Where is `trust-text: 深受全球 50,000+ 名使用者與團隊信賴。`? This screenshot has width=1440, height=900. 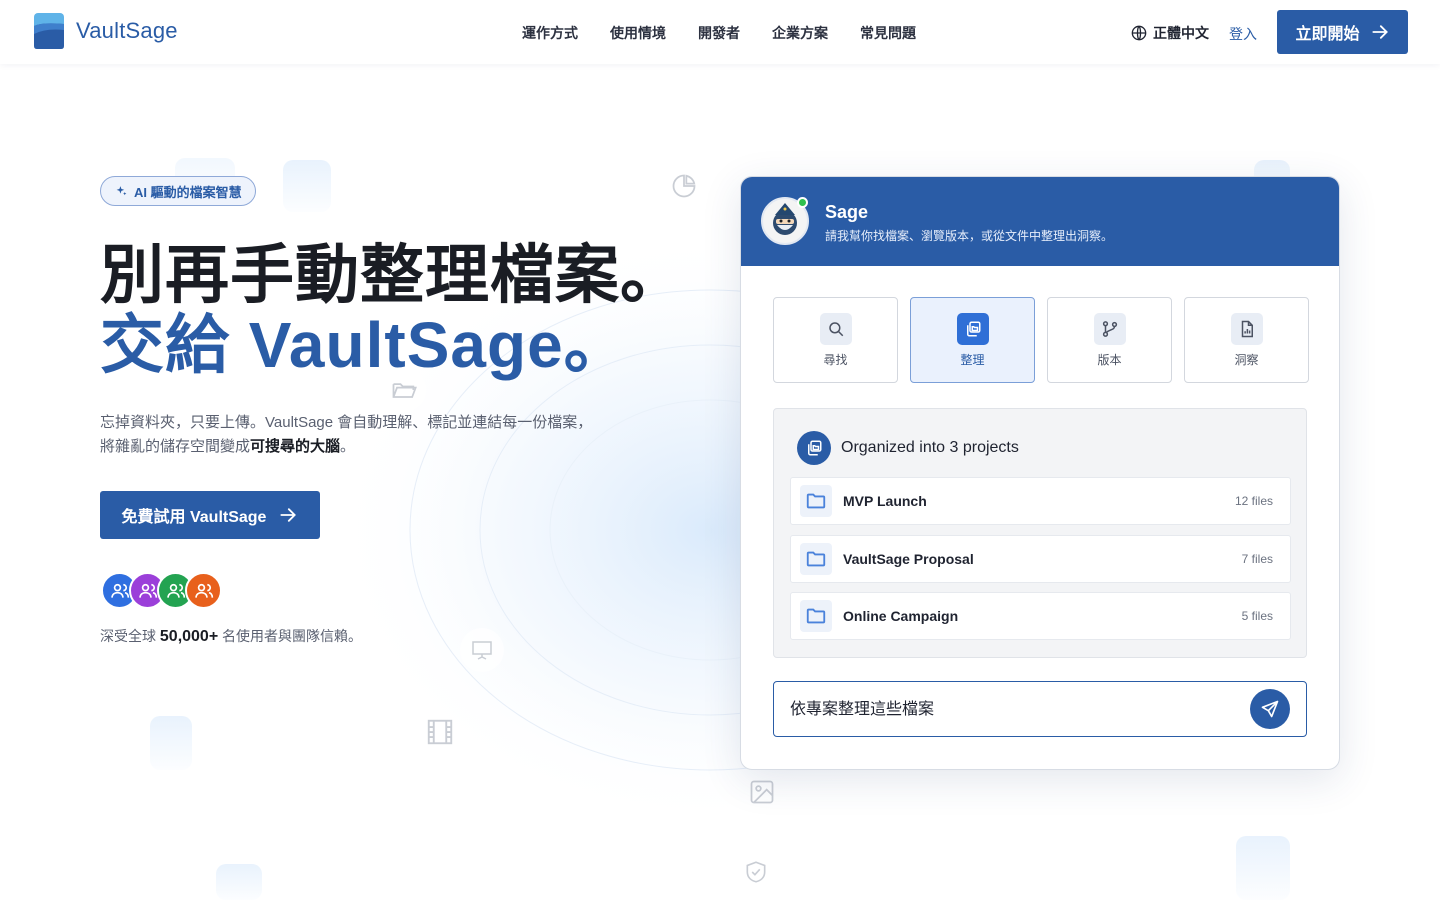
trust-text: 深受全球 50,000+ 名使用者與團隊信賴。 is located at coordinates (231, 636).